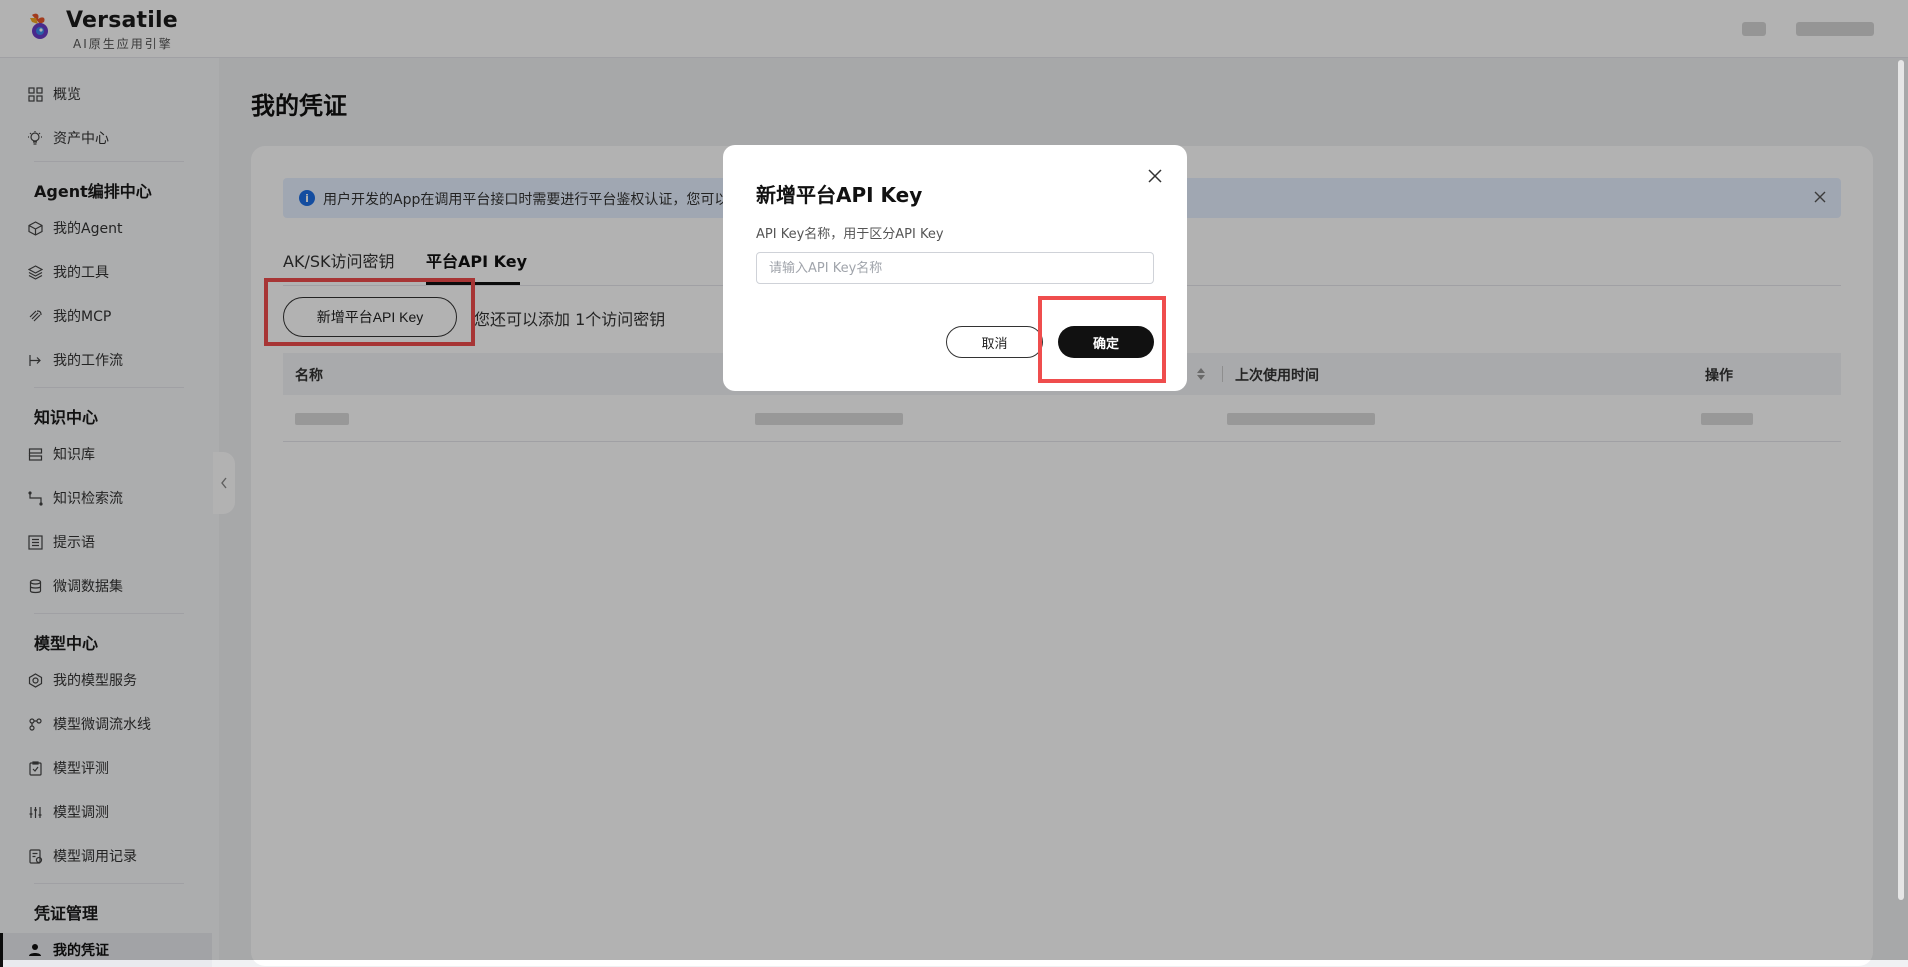 Image resolution: width=1908 pixels, height=967 pixels. I want to click on api-key-name-label: API Key名称，用于区分API Key, so click(850, 234).